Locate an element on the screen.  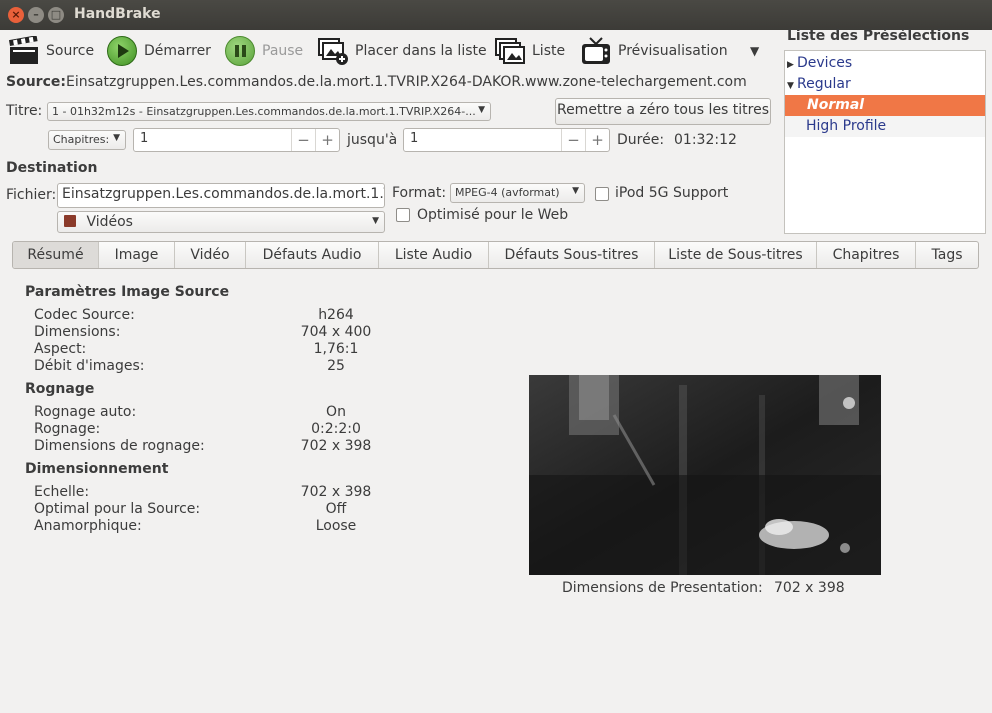
web-optimized-checkbox is located at coordinates (403, 215).